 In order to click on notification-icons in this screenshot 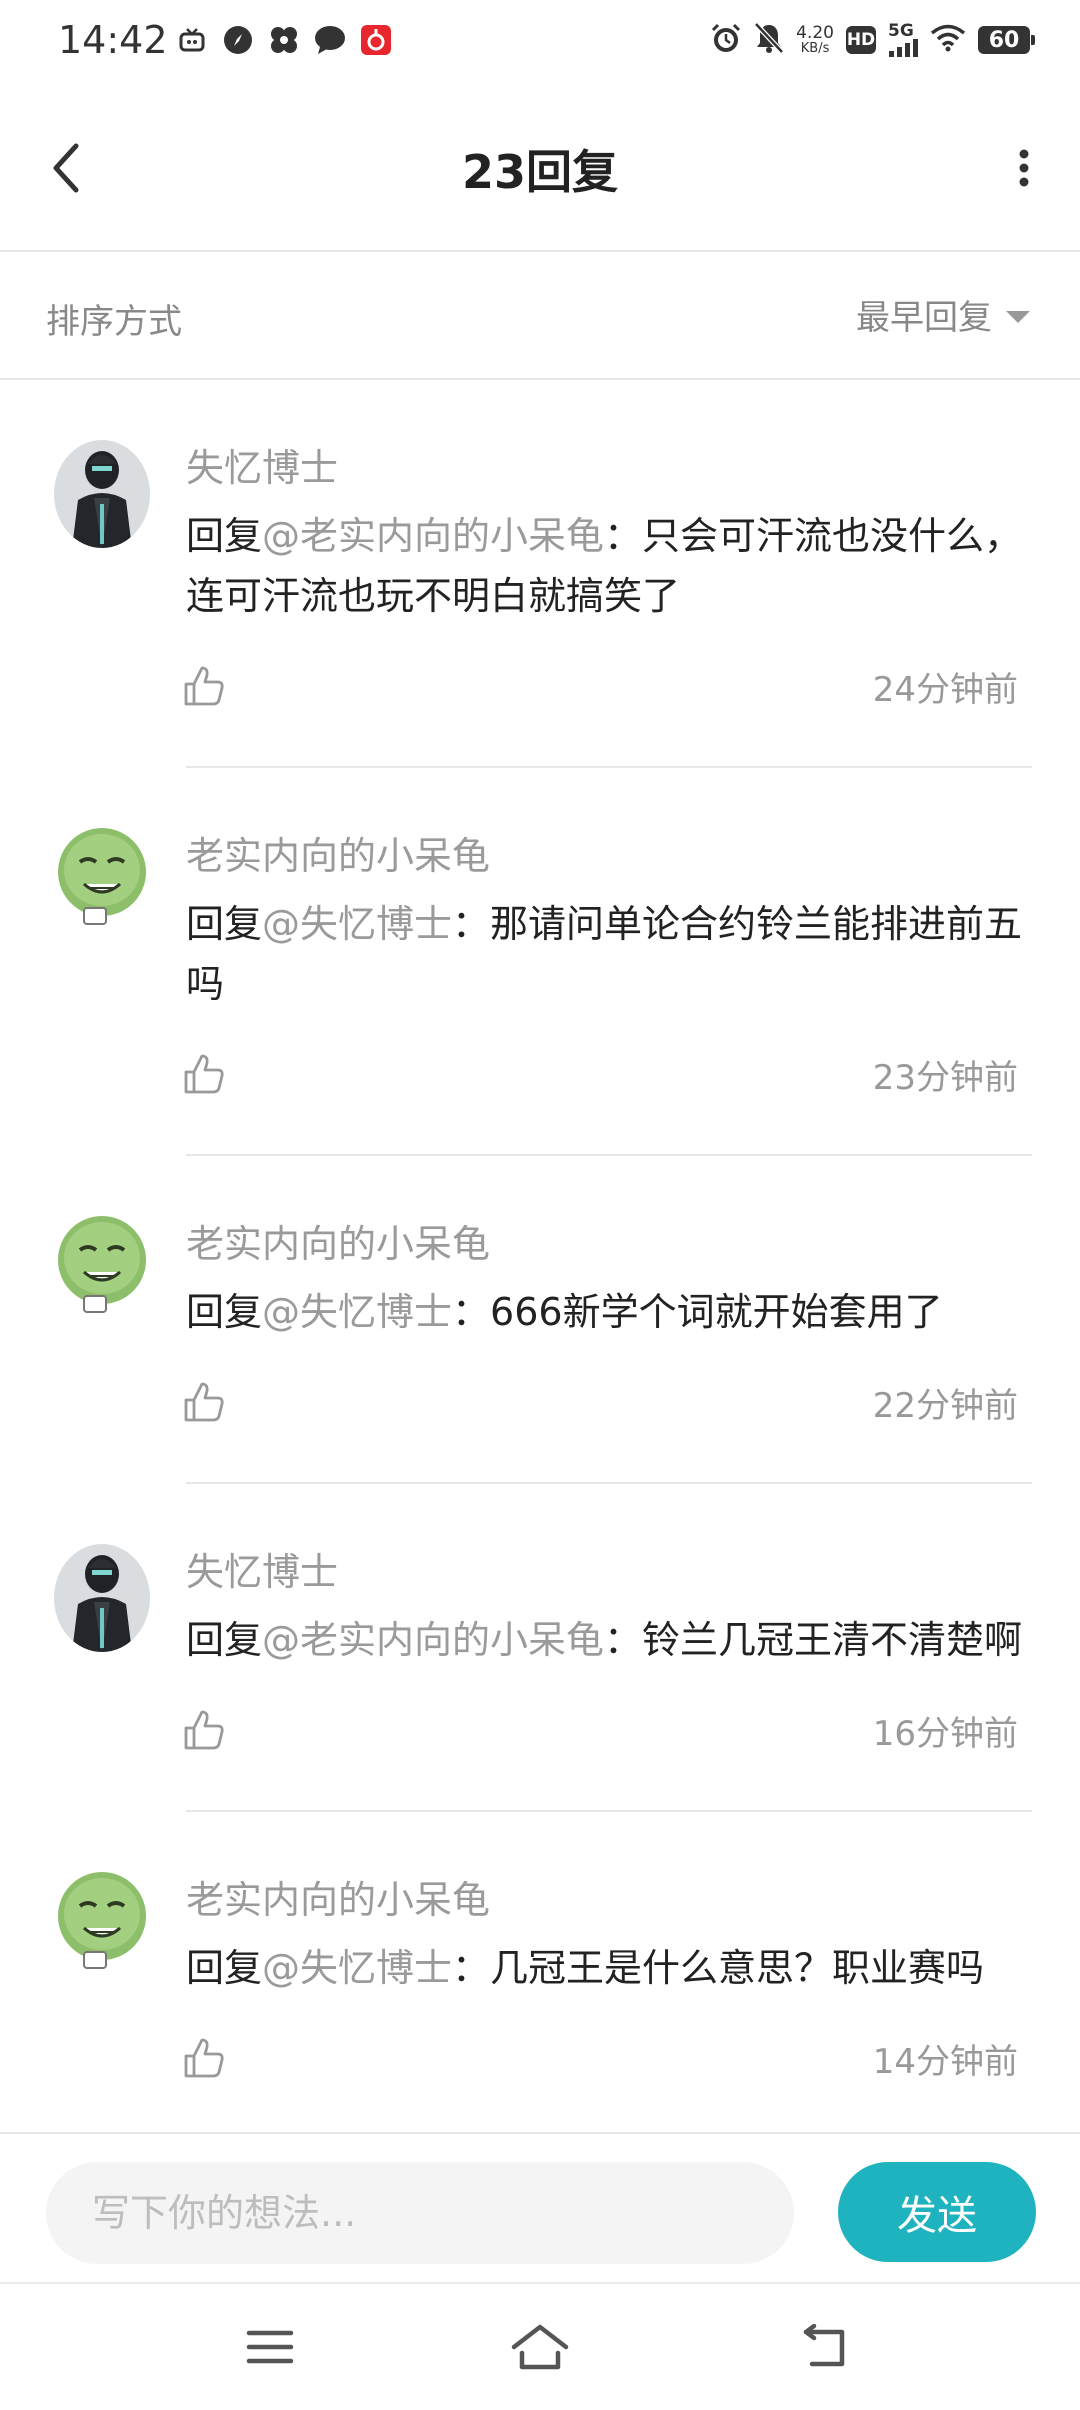, I will do `click(284, 40)`.